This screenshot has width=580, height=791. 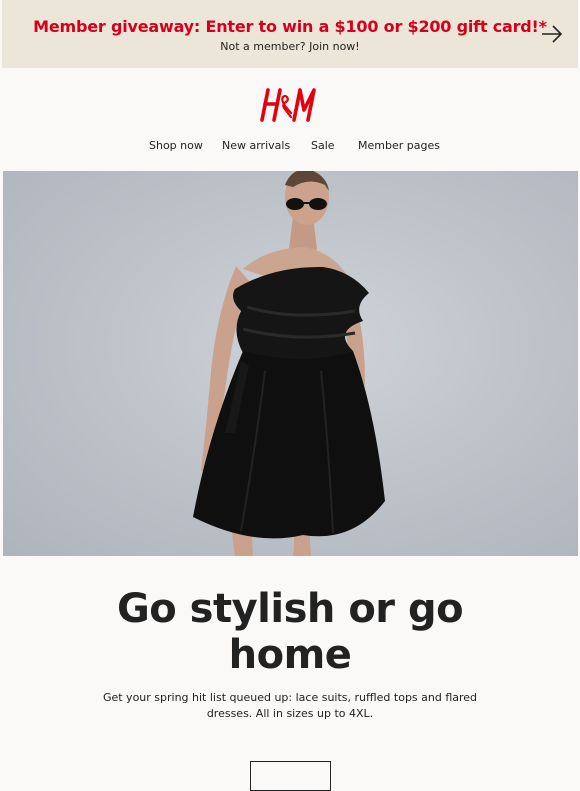 What do you see at coordinates (290, 632) in the screenshot?
I see `page-title: Go stylish or go home` at bounding box center [290, 632].